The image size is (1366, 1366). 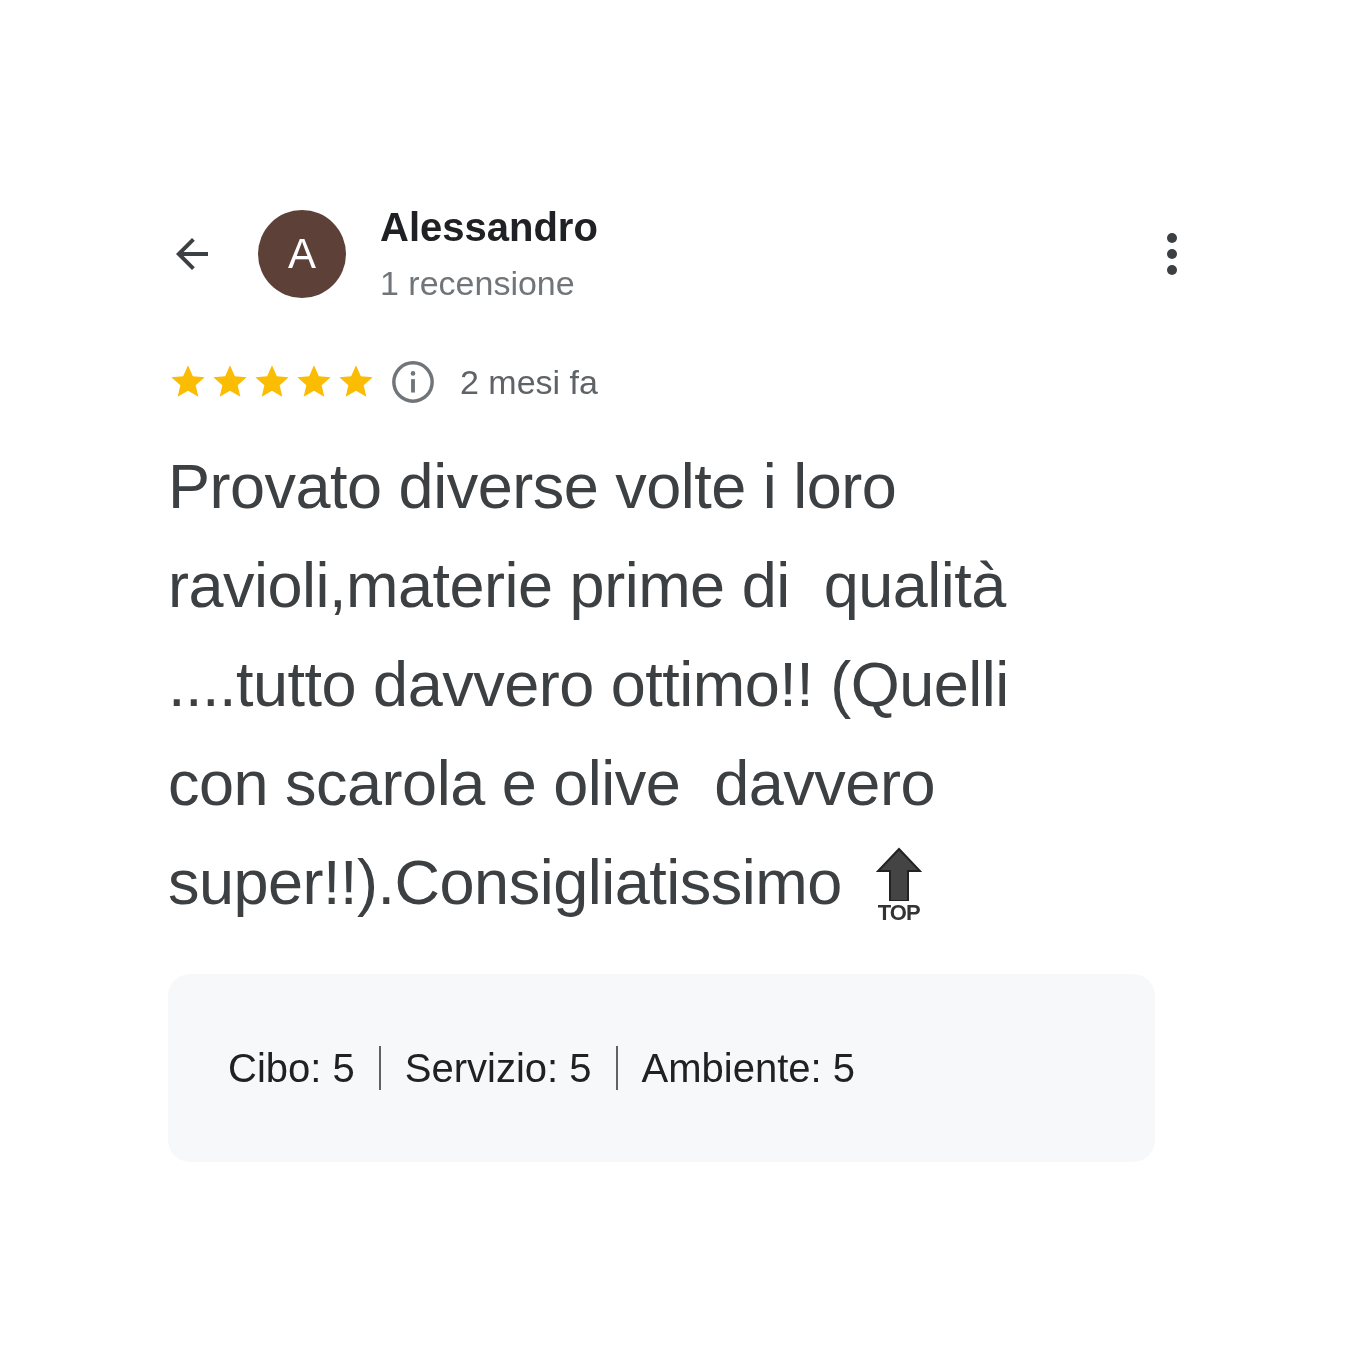 What do you see at coordinates (529, 382) in the screenshot?
I see `review-date: 2 mesi fa` at bounding box center [529, 382].